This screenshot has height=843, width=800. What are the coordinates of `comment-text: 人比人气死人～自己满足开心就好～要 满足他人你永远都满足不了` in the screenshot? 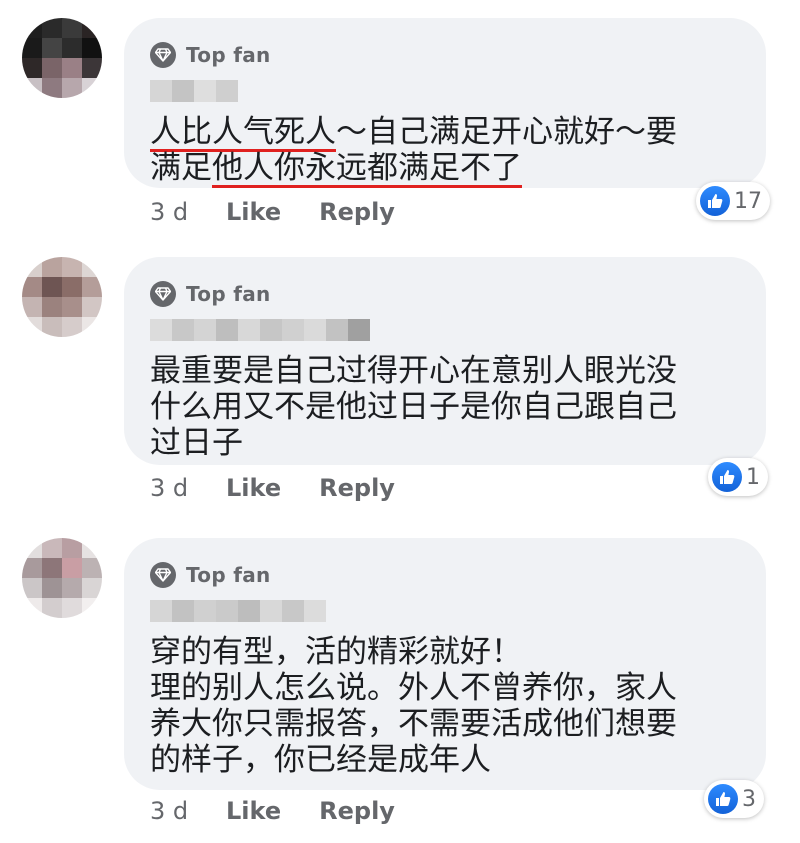 It's located at (445, 150).